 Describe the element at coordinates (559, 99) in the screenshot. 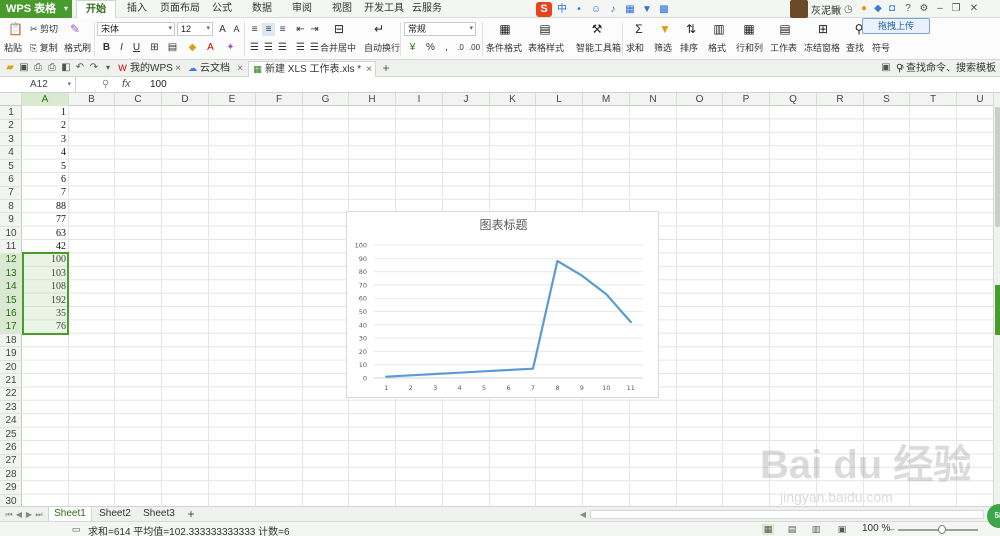

I see `column-header: L` at that location.